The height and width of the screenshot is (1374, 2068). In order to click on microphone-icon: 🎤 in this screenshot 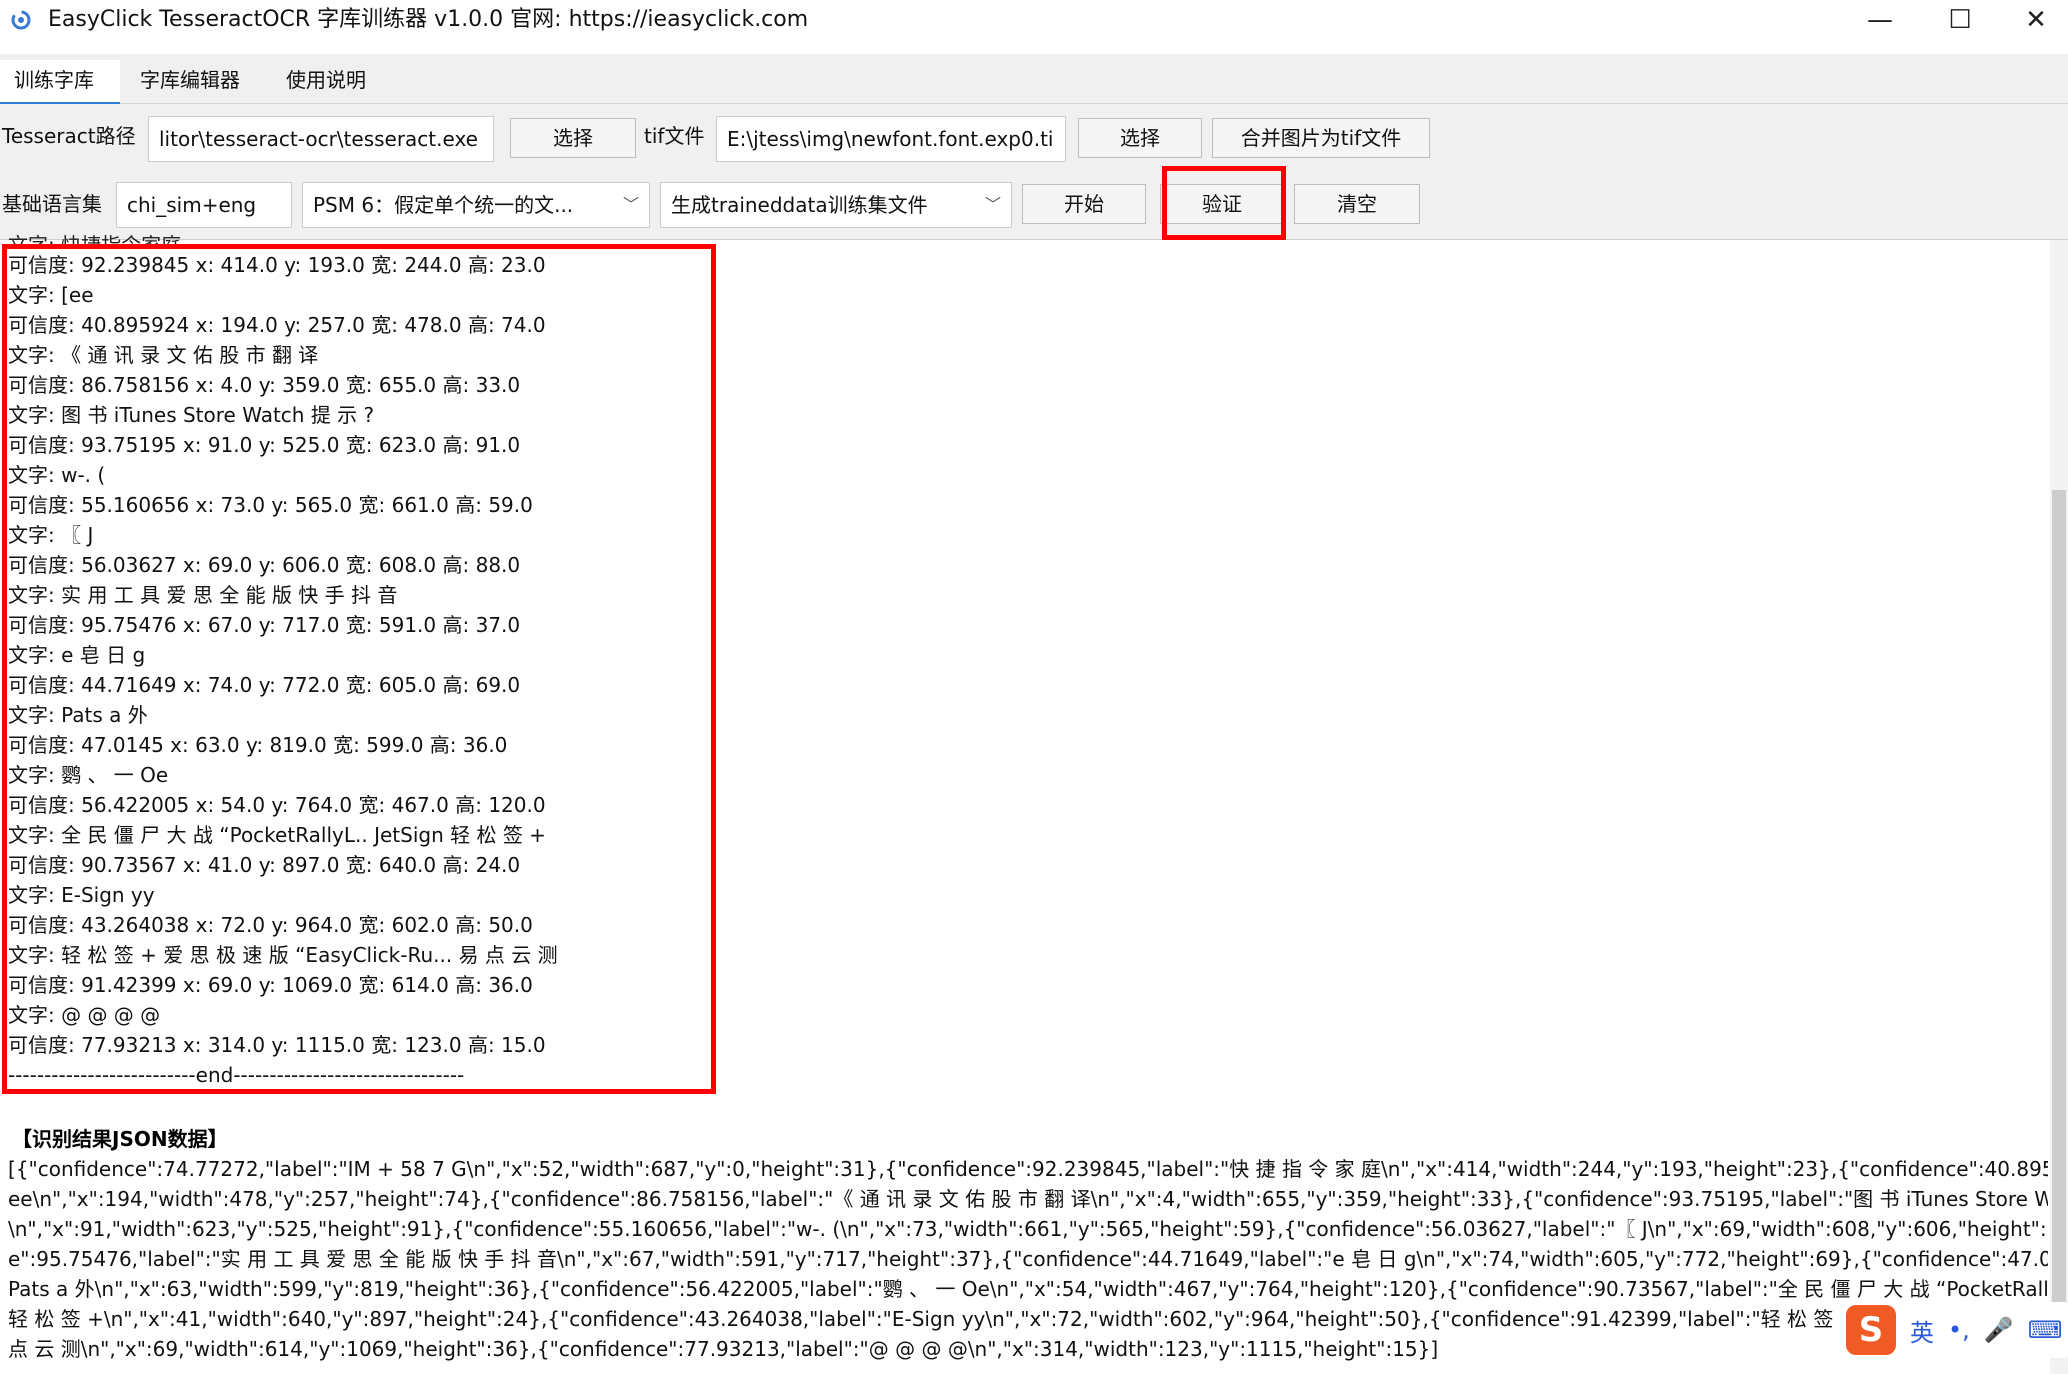, I will do `click(1999, 1330)`.